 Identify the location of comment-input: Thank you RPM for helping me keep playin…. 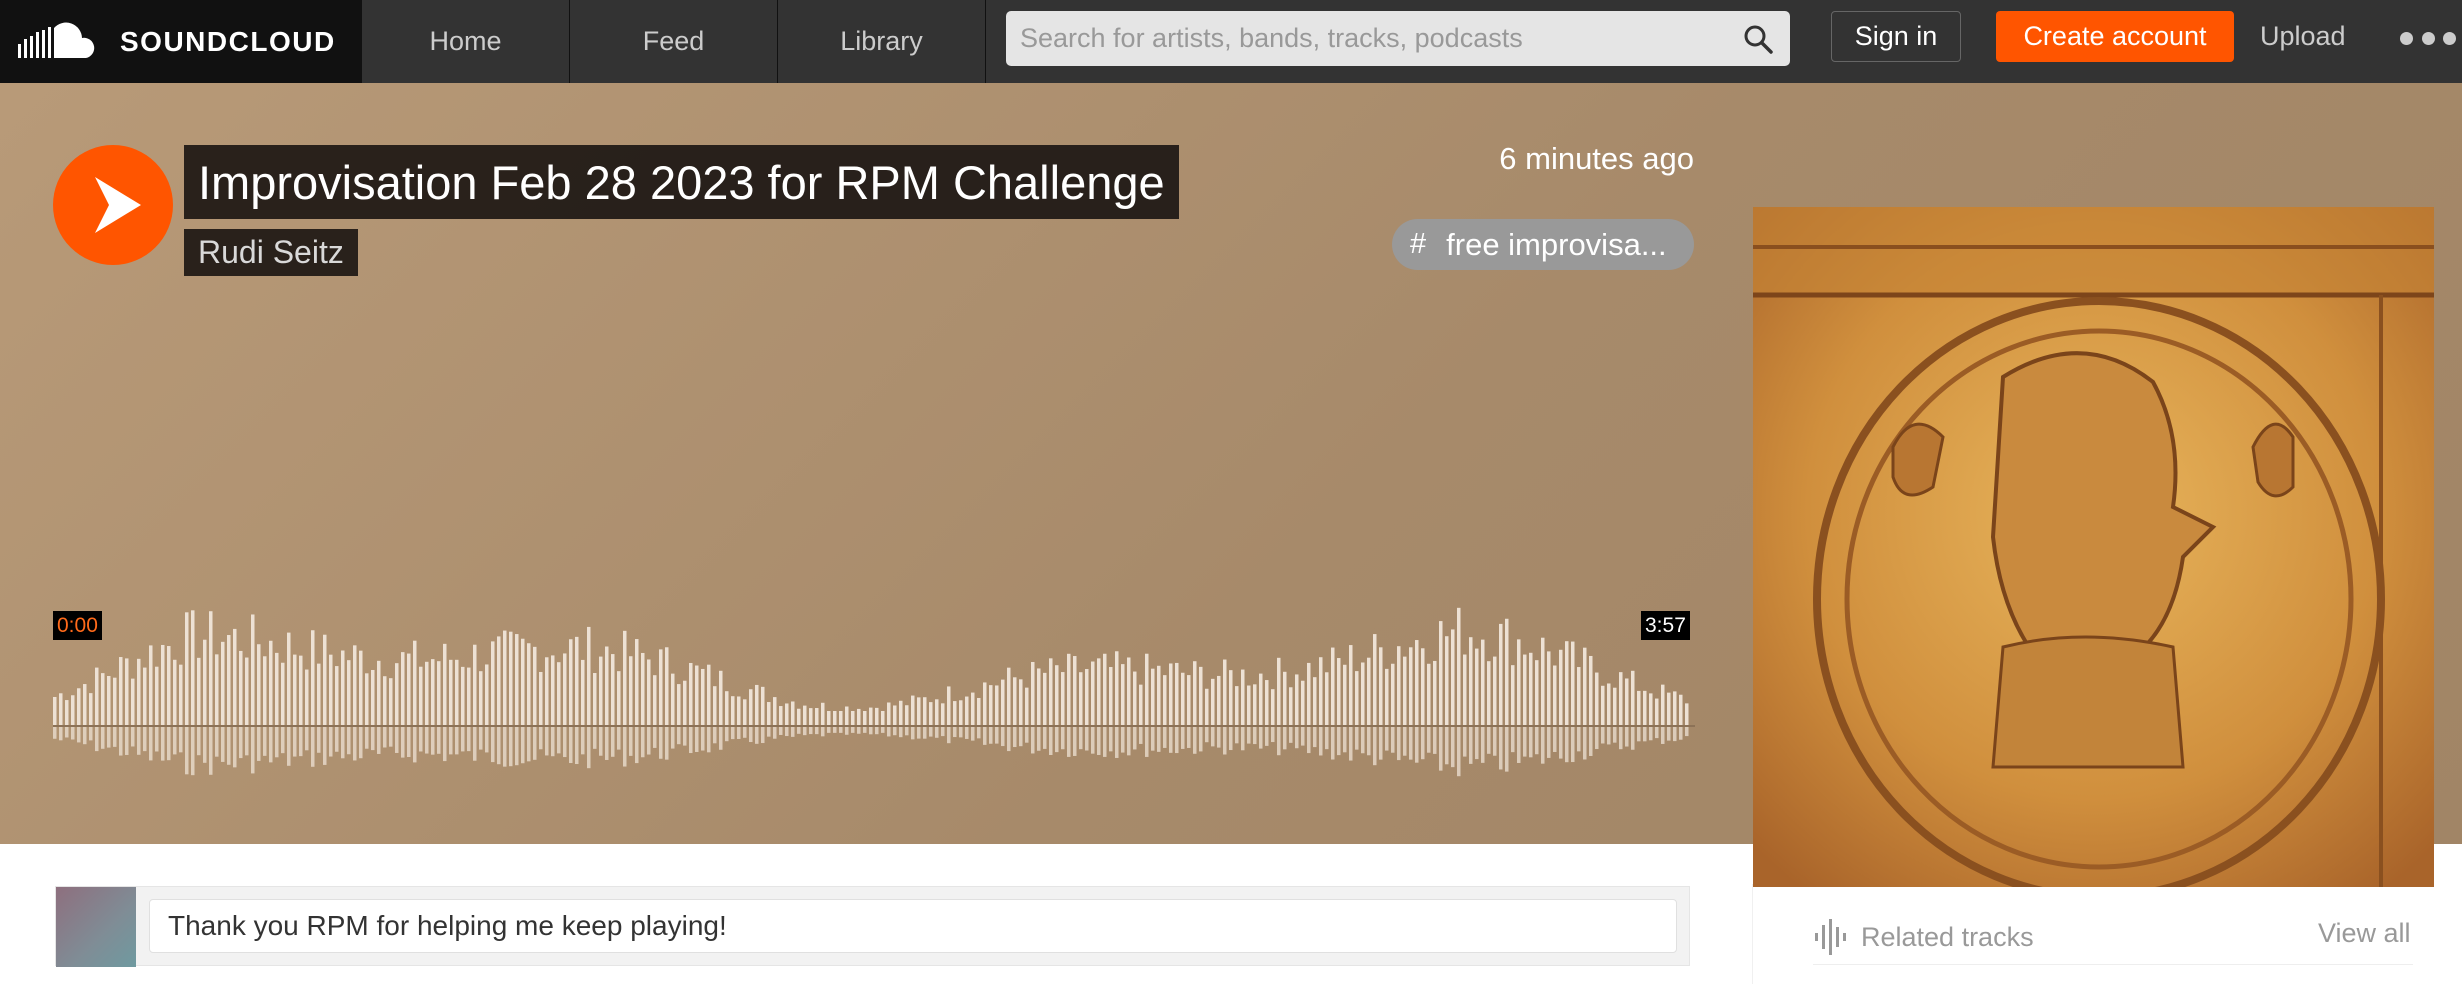
(913, 926).